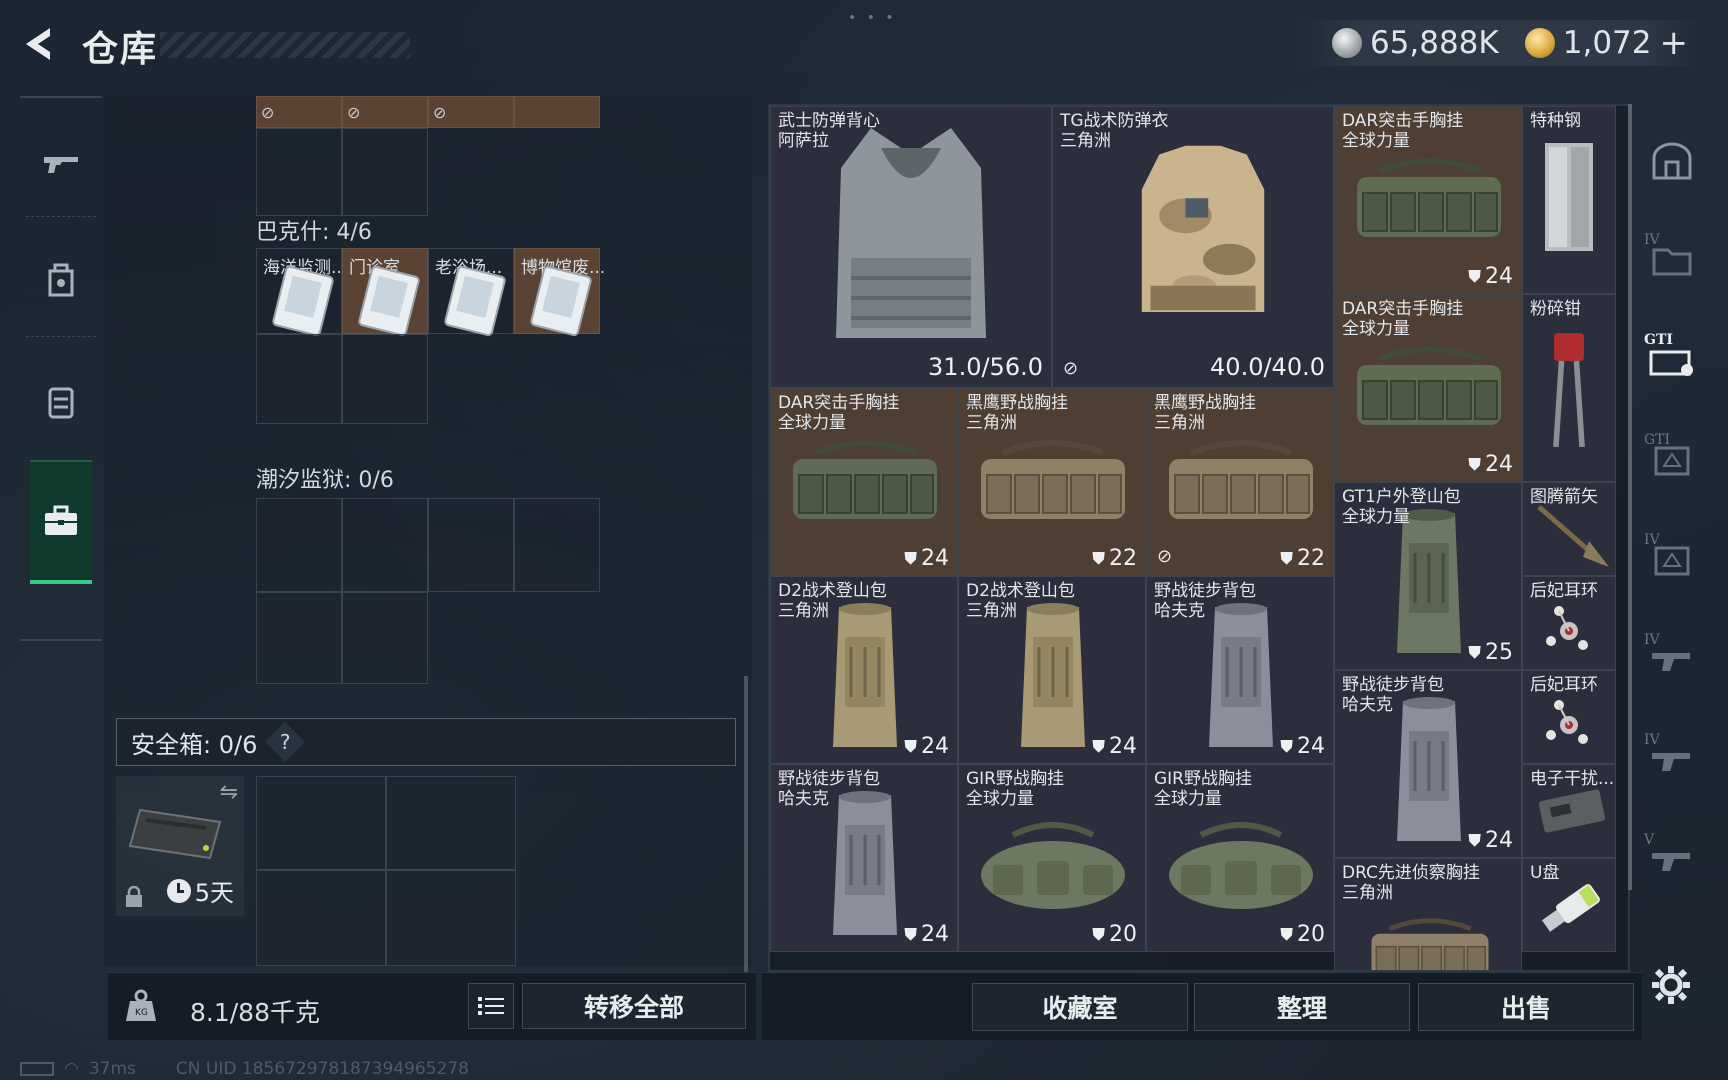  I want to click on stash-slot, so click(557, 112).